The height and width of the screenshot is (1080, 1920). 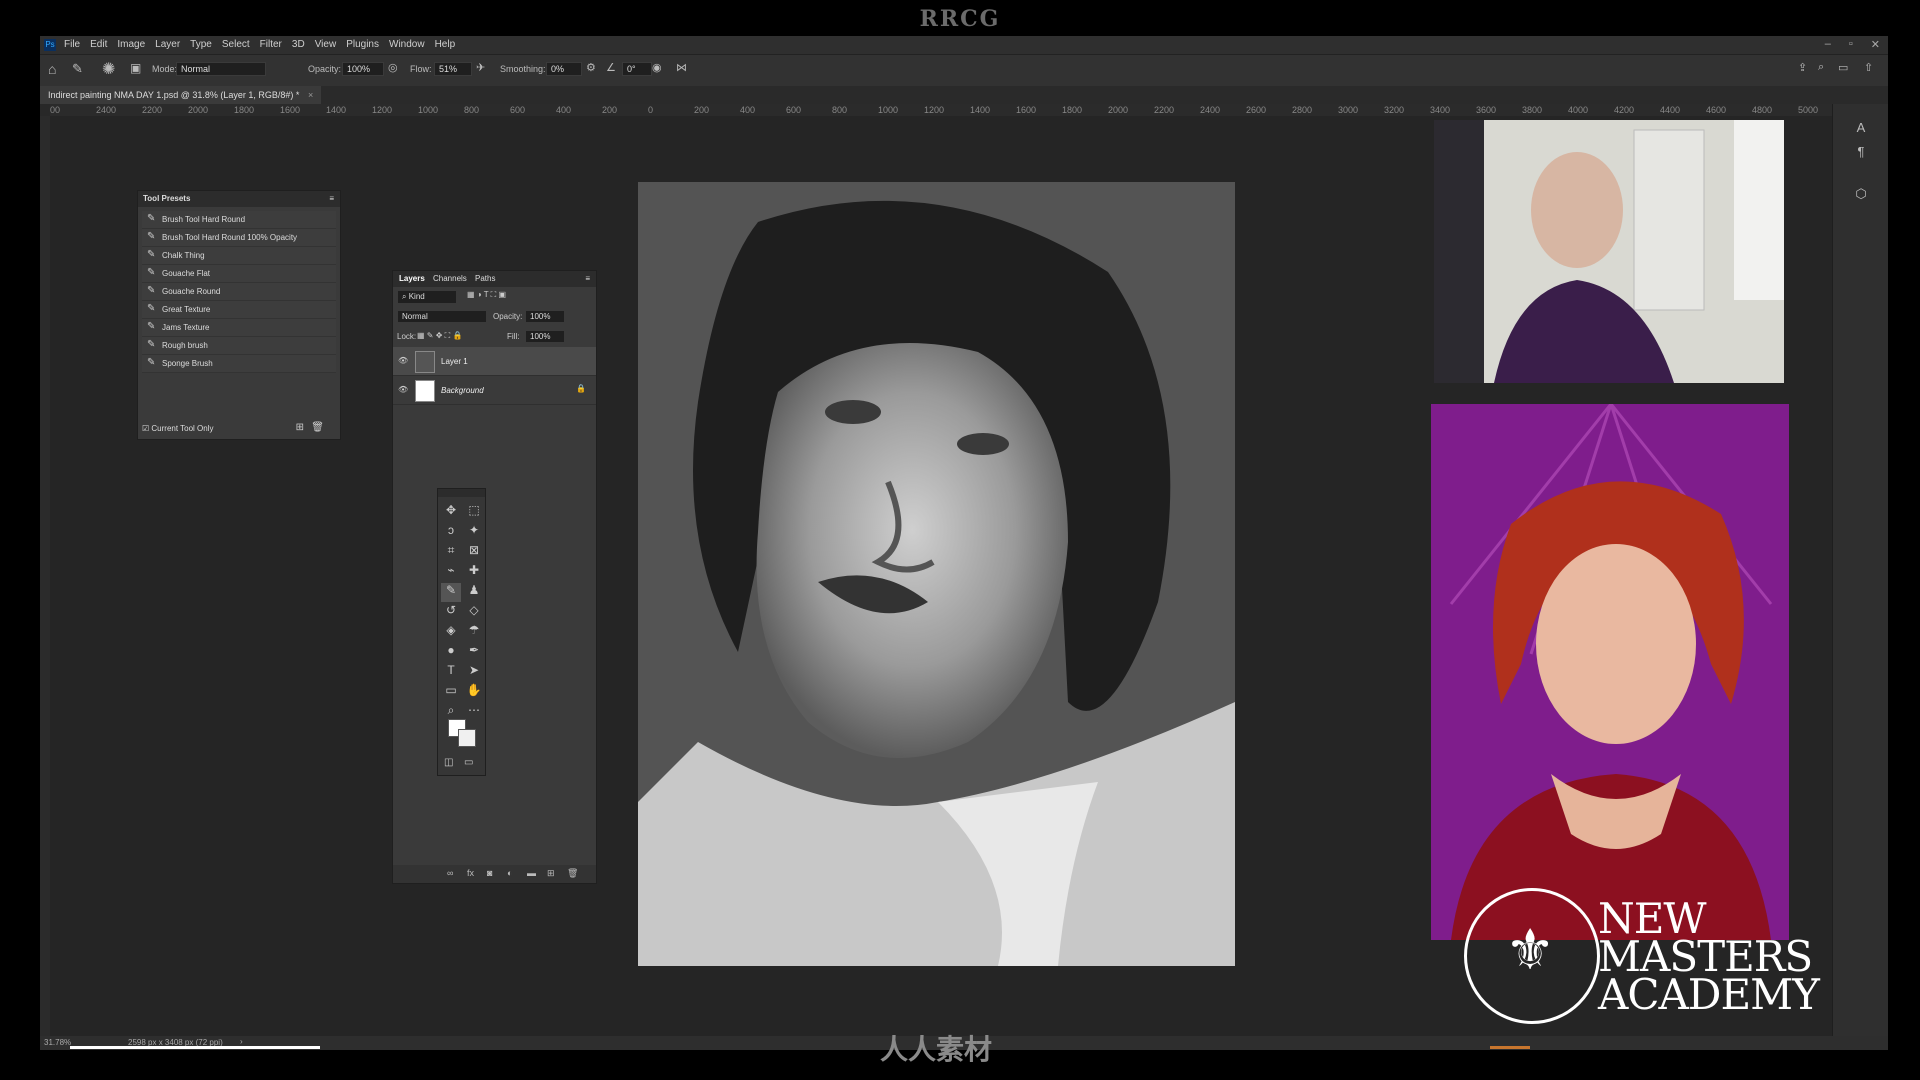 I want to click on opacity-field: 100%, so click(x=363, y=69).